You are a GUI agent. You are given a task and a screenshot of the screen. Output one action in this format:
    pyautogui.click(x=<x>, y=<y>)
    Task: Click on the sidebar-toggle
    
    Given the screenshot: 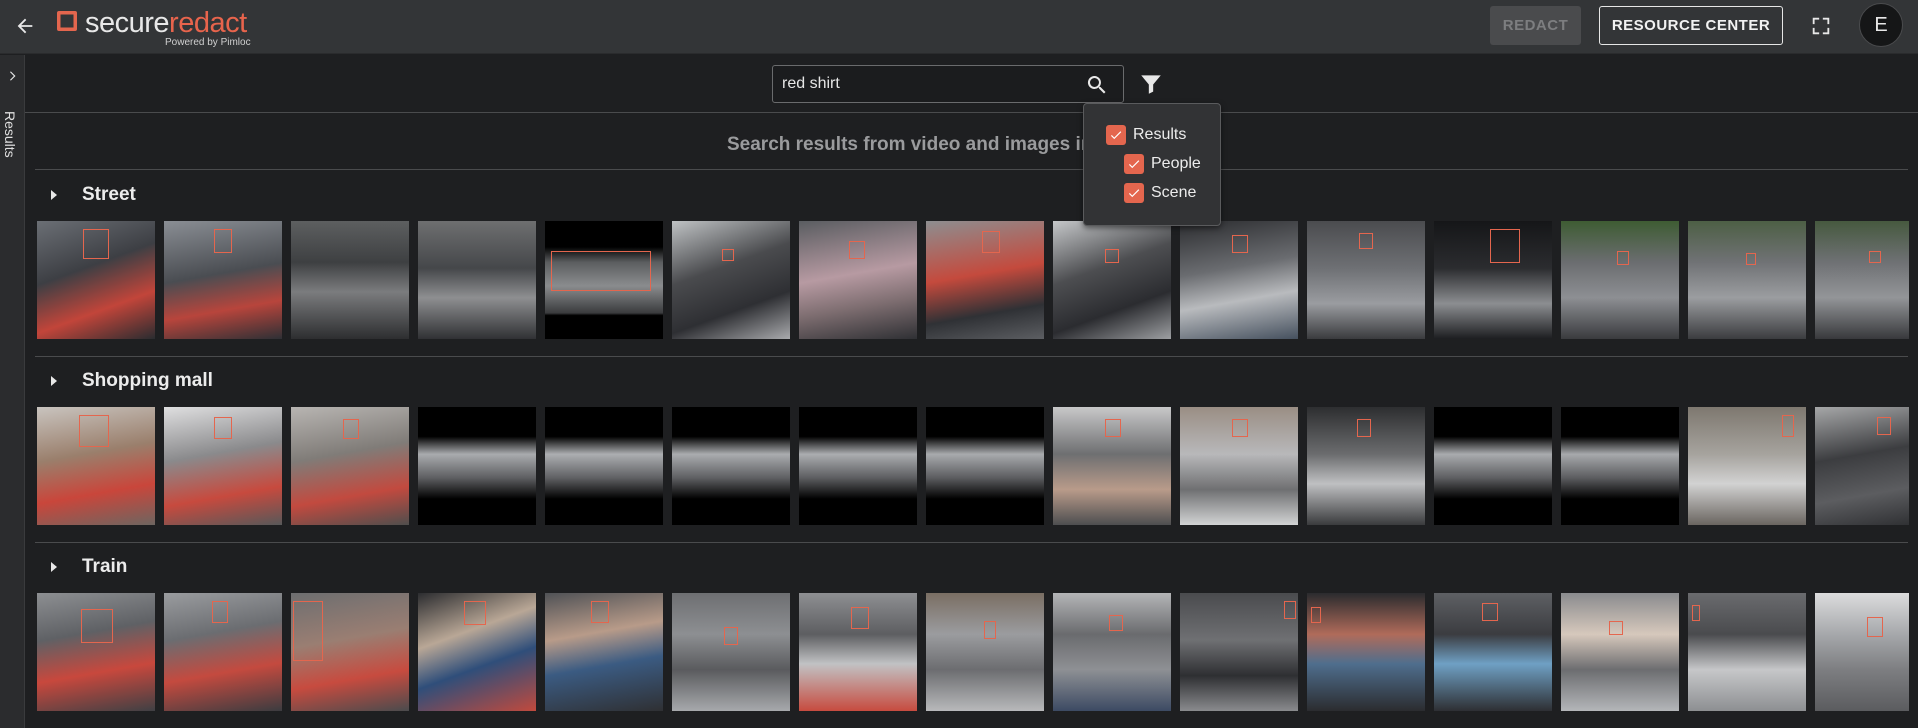 What is the action you would take?
    pyautogui.click(x=12, y=76)
    